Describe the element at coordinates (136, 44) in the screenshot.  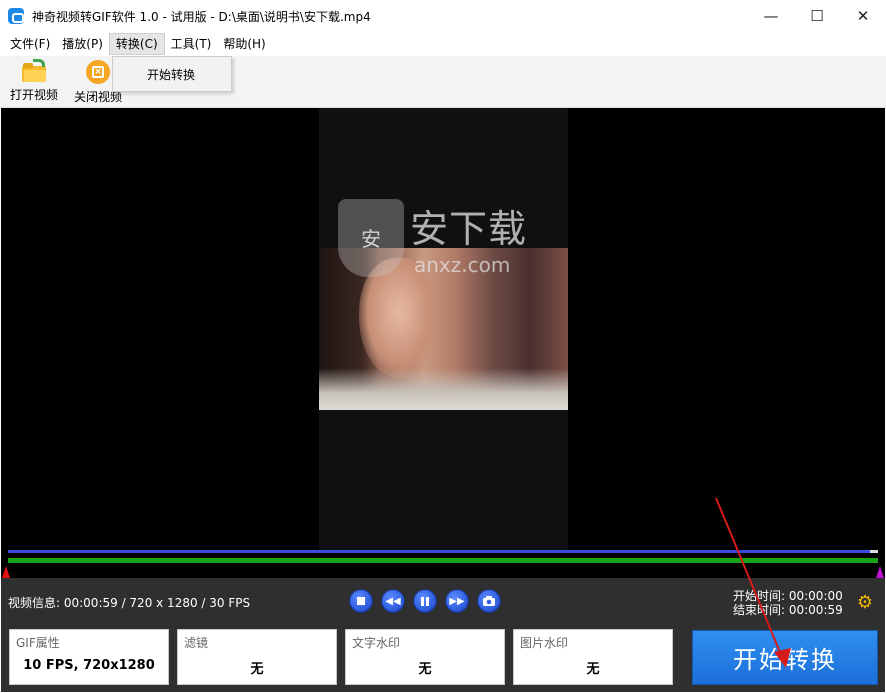
I see `menu-convert: 转换(C)` at that location.